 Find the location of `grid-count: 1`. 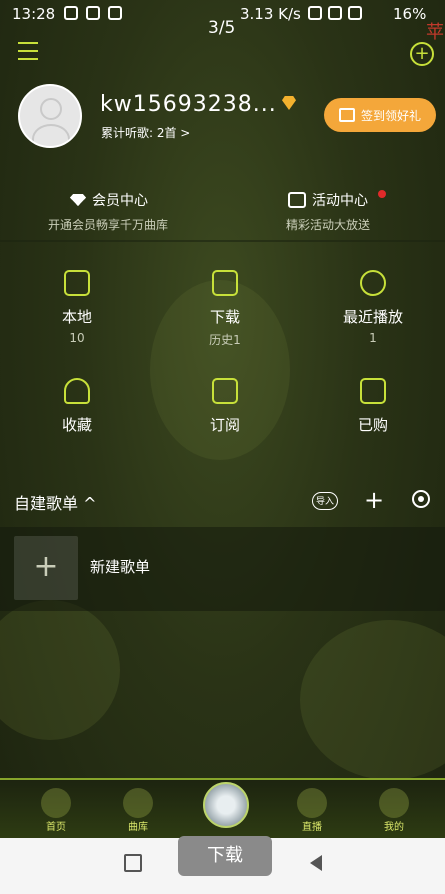

grid-count: 1 is located at coordinates (373, 338).